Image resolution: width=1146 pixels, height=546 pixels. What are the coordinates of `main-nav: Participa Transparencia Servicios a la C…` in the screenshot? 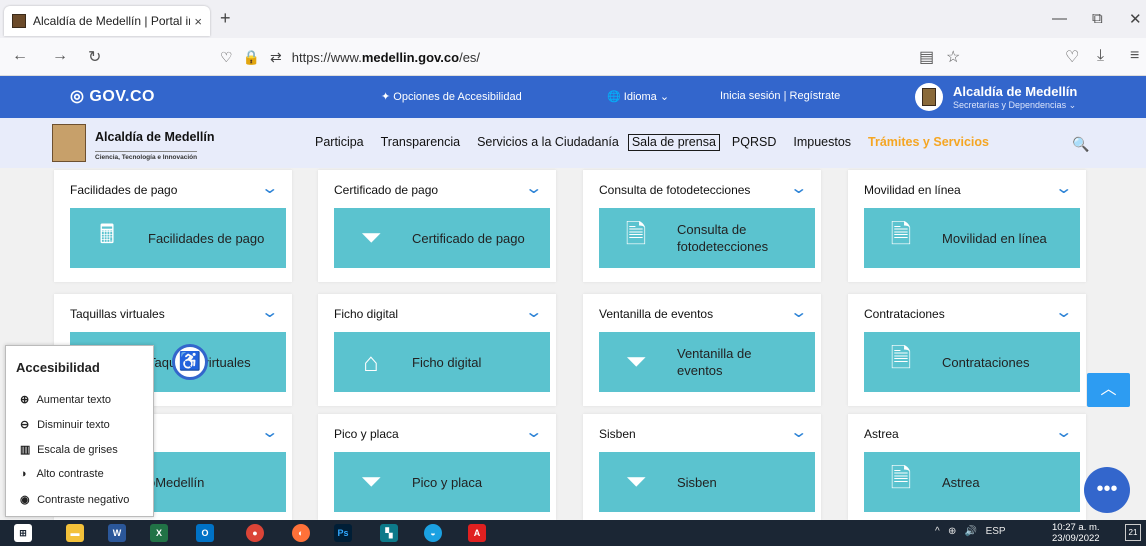 It's located at (660, 142).